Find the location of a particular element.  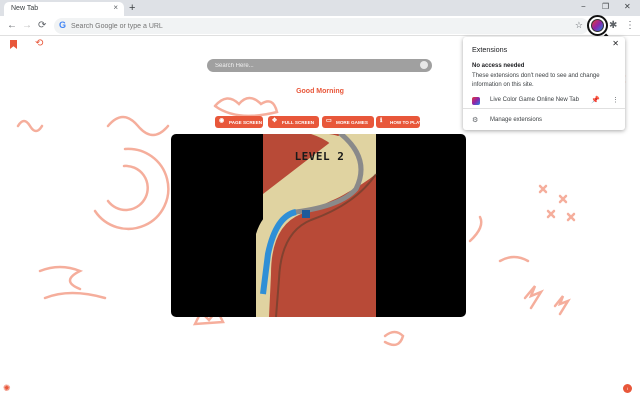

manage-extensions-row: ⚙ Manage extensions is located at coordinates (544, 120).